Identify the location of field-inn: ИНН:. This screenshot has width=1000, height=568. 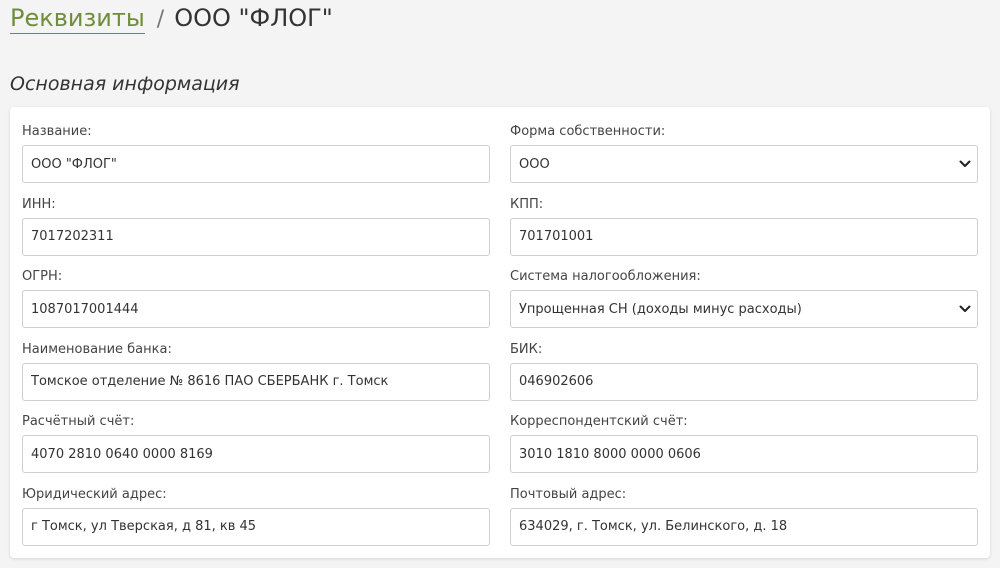
(256, 233).